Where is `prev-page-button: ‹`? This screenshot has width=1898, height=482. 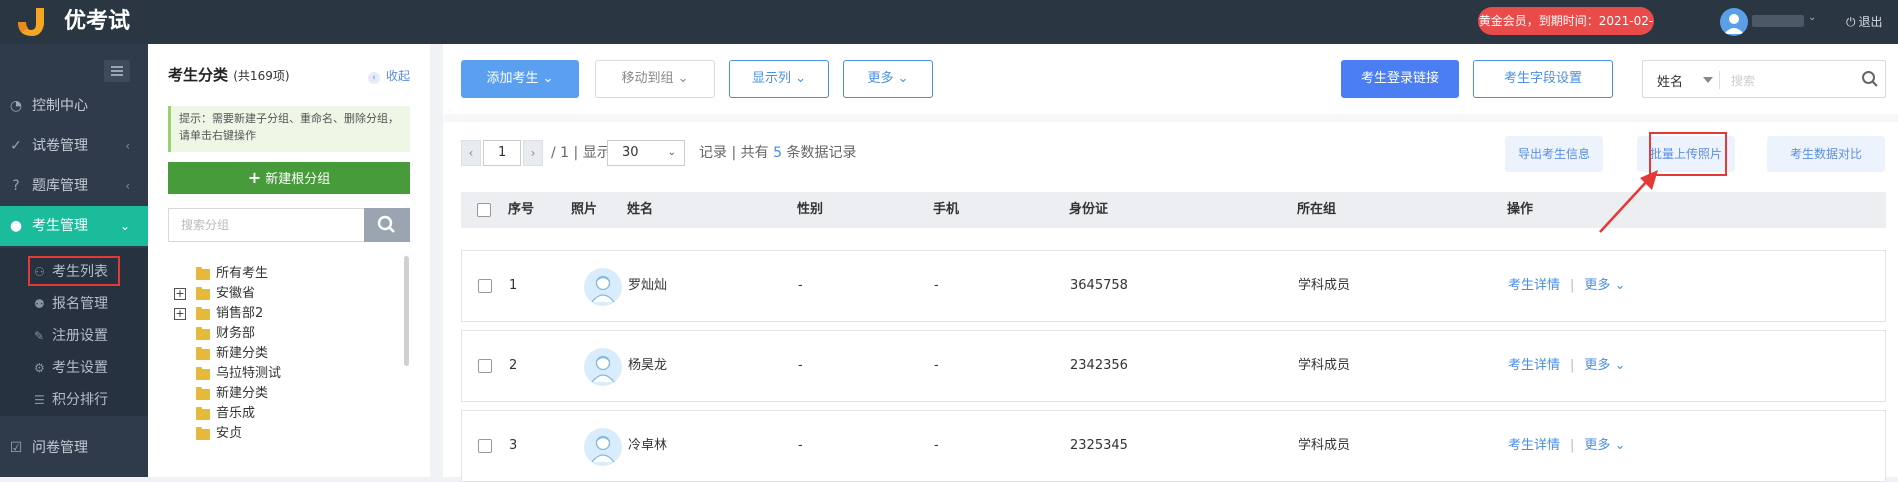
prev-page-button: ‹ is located at coordinates (471, 153).